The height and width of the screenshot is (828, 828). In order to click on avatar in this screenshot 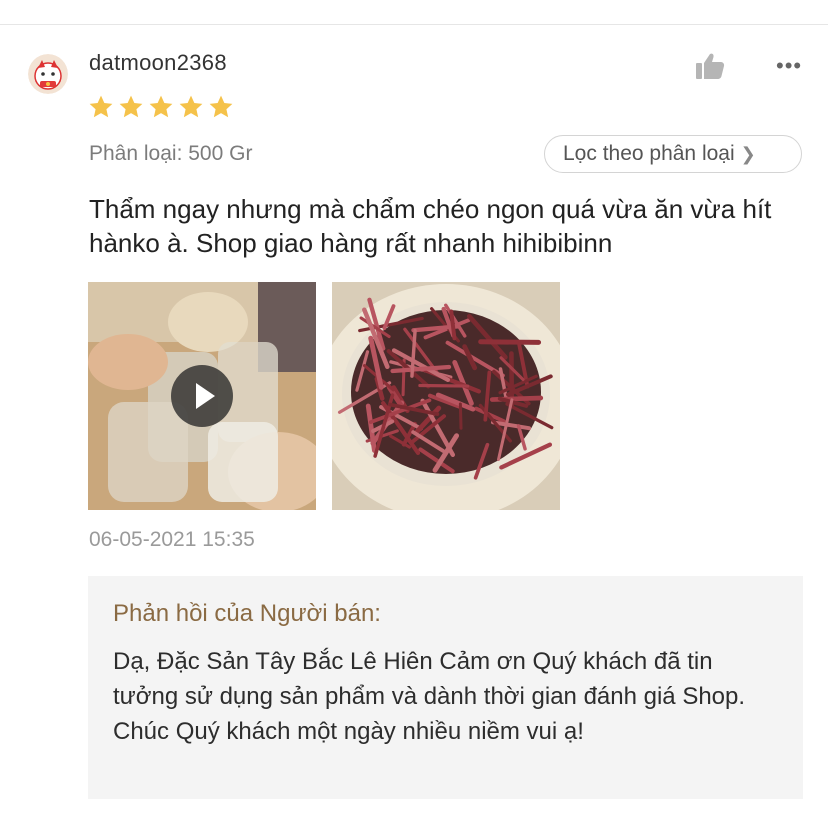, I will do `click(48, 74)`.